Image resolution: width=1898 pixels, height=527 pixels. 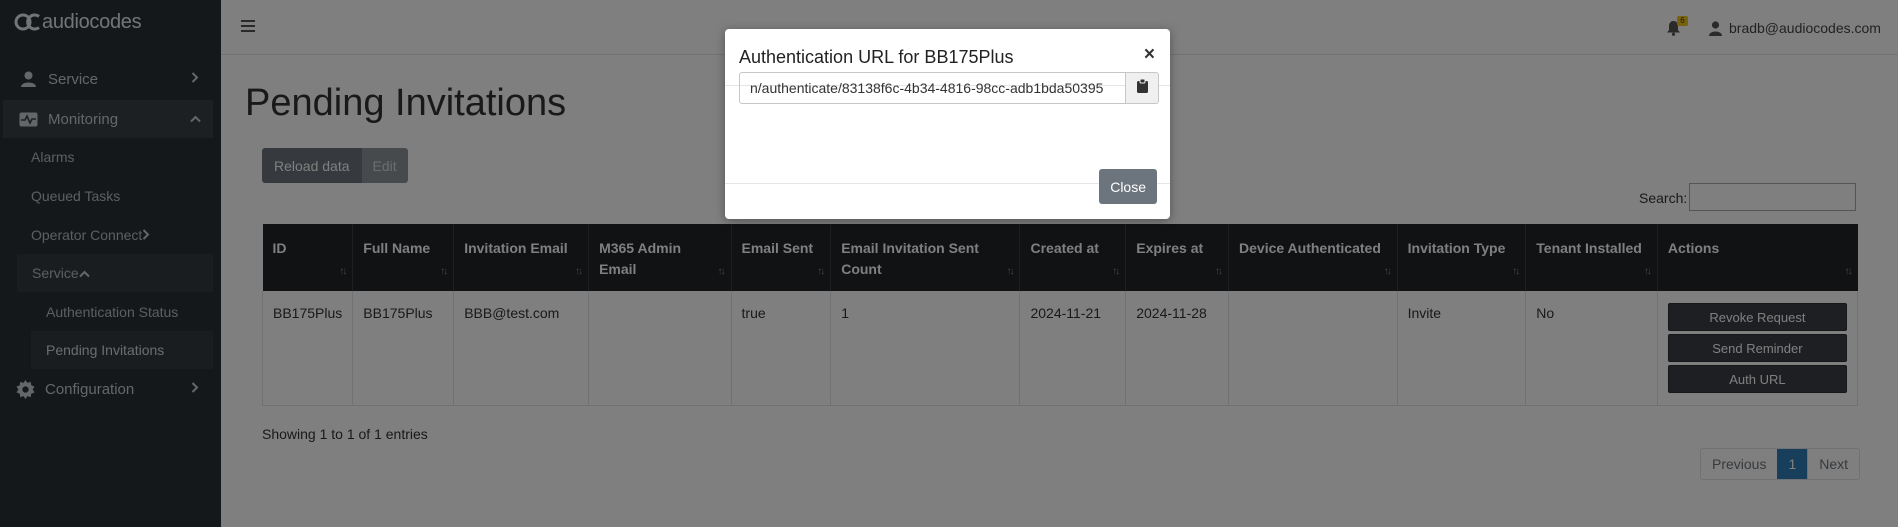 I want to click on modal-close-icon: ×, so click(x=1149, y=55).